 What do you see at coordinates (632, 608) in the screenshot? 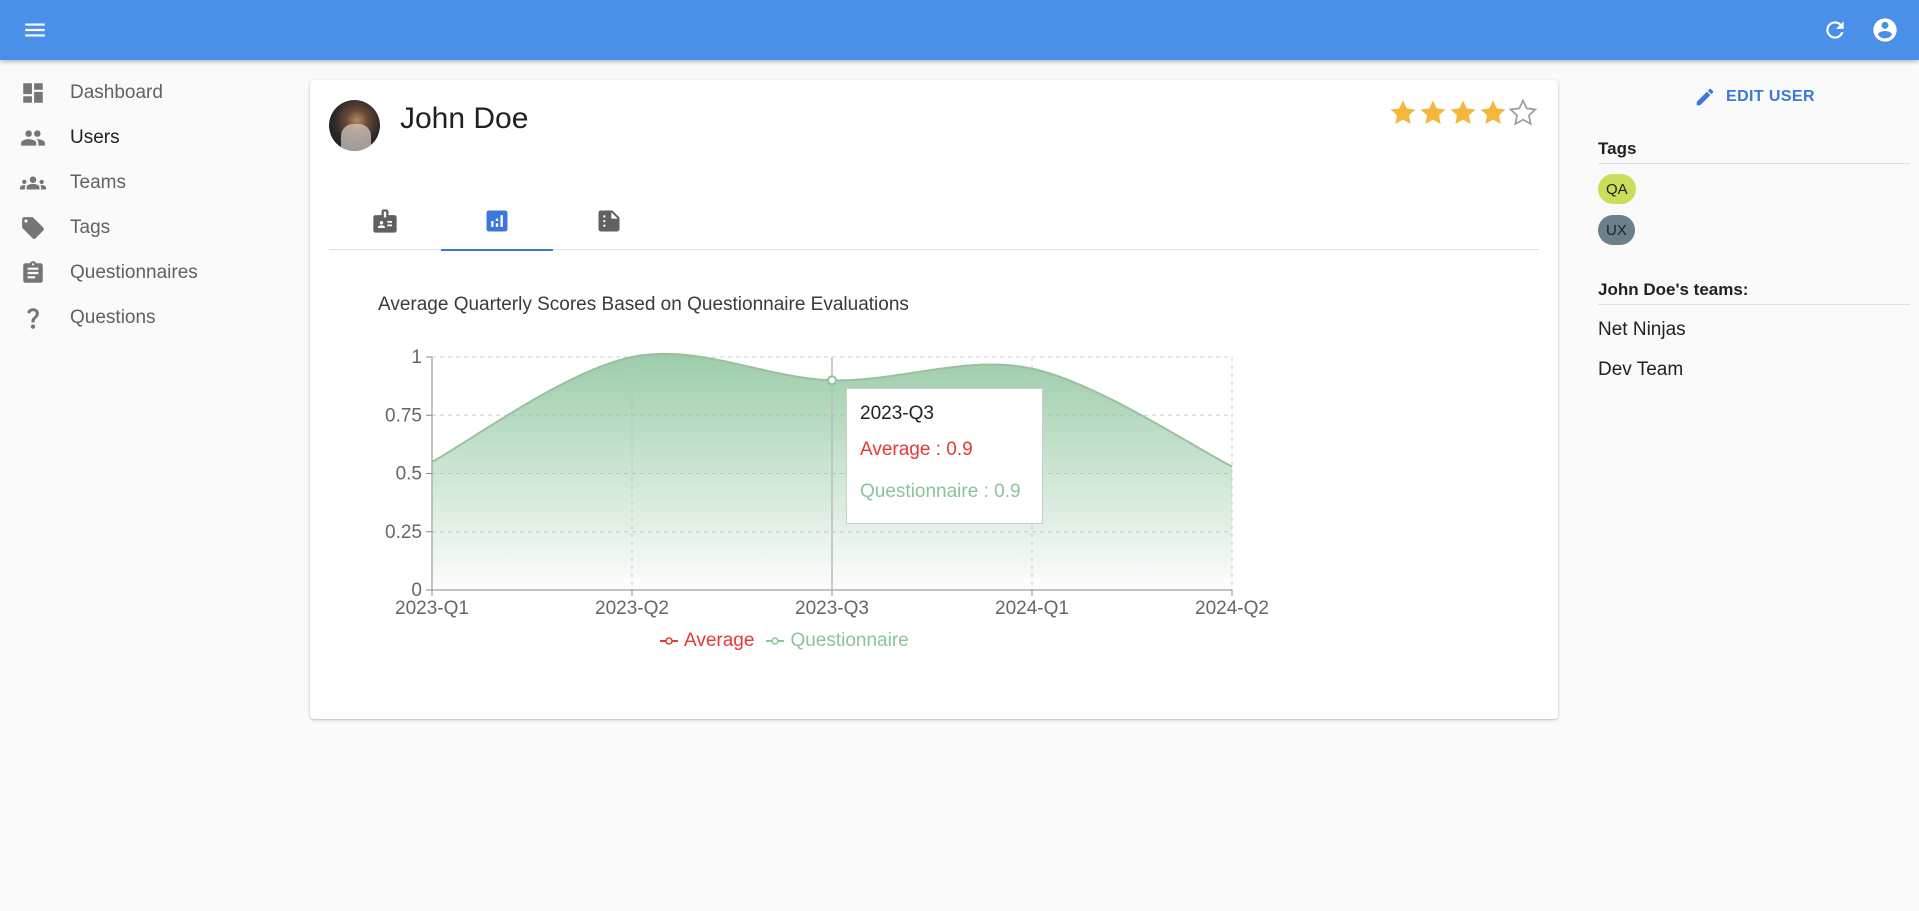
I see `x-tick-label: 2023-Q2` at bounding box center [632, 608].